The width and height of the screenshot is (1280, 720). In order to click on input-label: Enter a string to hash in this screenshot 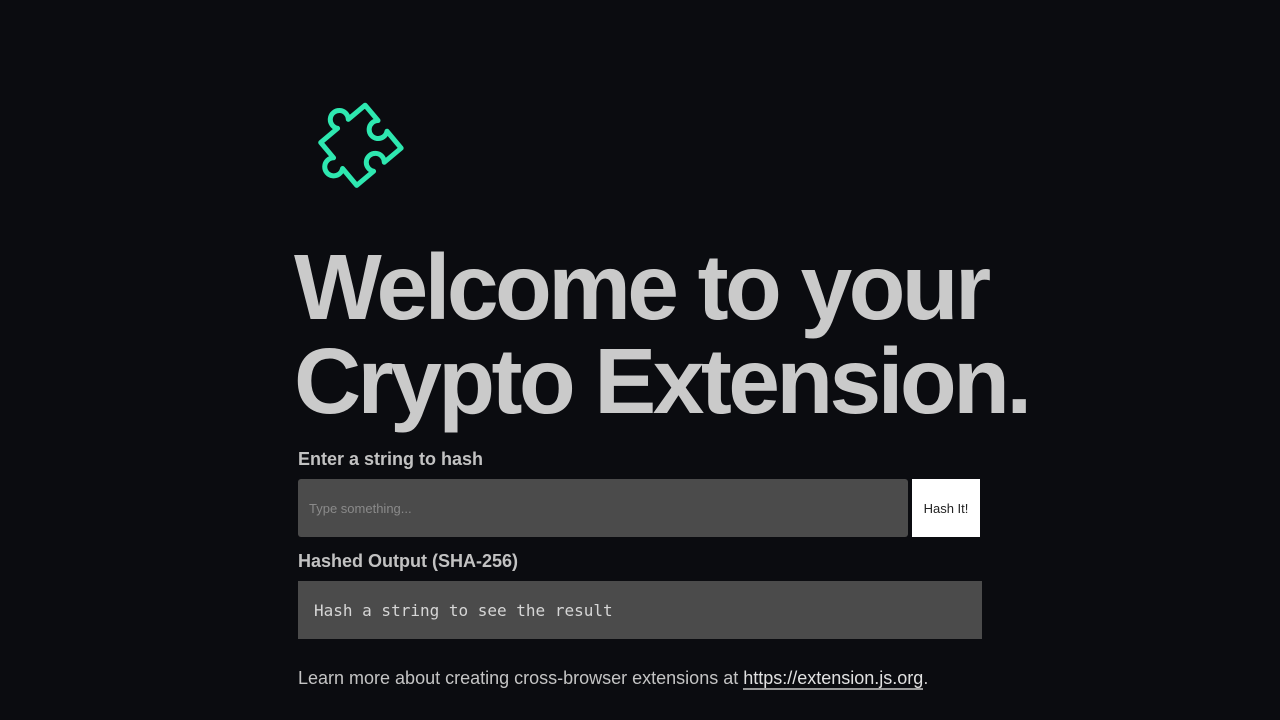, I will do `click(391, 459)`.